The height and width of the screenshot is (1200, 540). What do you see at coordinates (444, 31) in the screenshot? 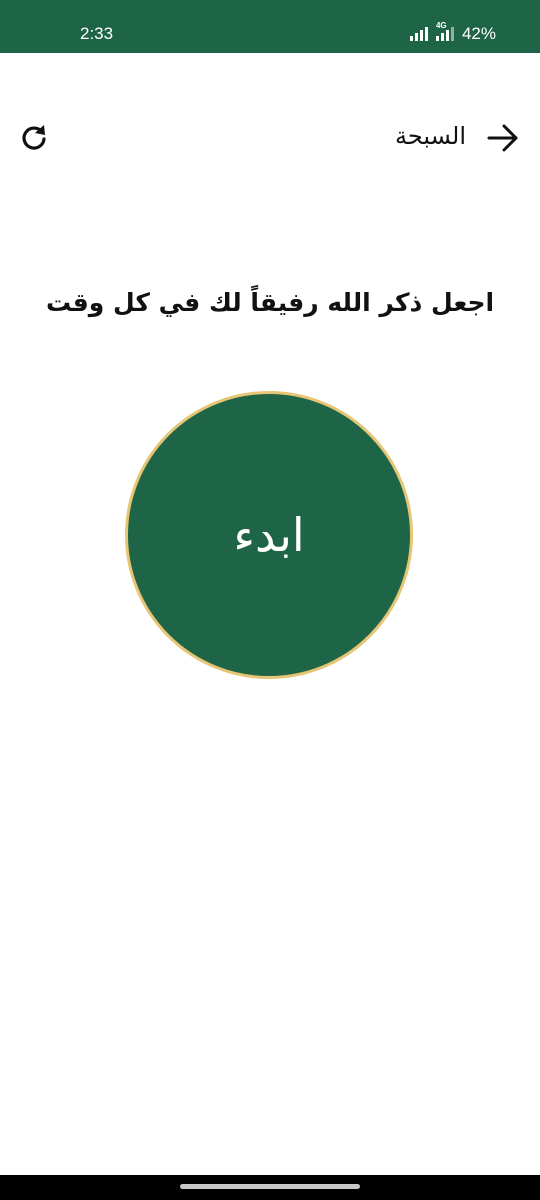
I see `mobile-data-icon: 4G` at bounding box center [444, 31].